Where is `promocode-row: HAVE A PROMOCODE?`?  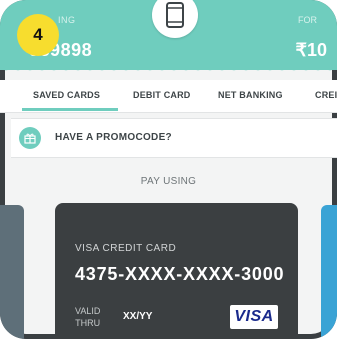
promocode-row: HAVE A PROMOCODE? is located at coordinates (174, 138).